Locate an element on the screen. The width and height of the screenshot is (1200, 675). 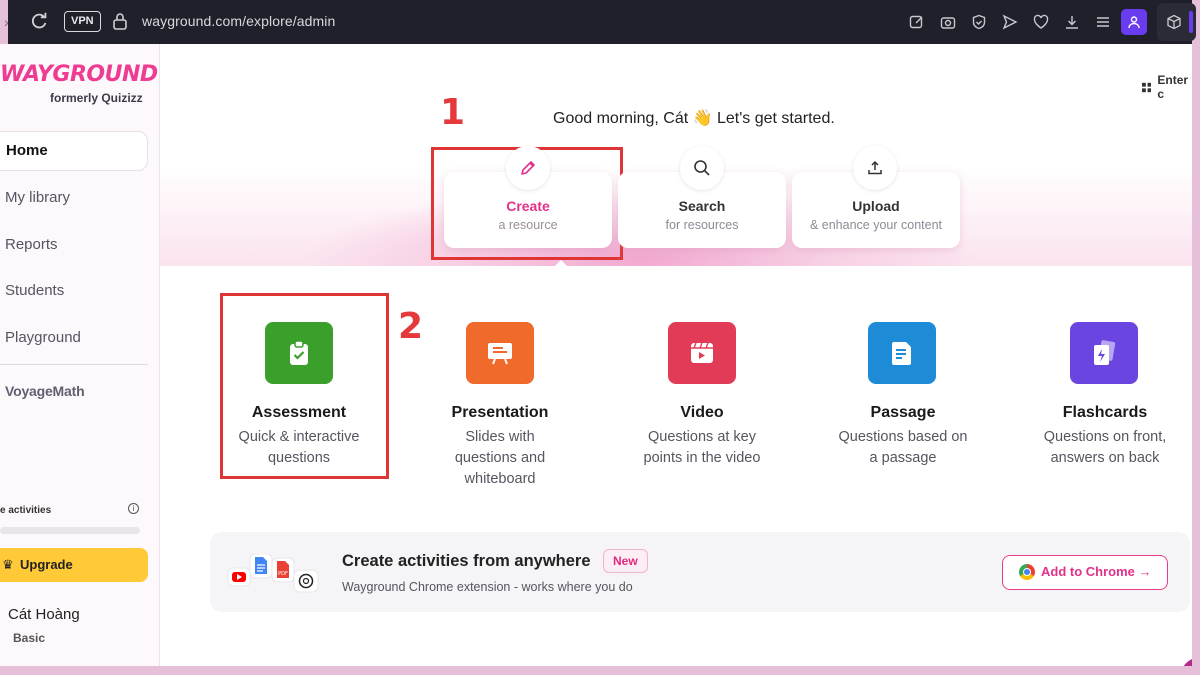
user-name: Cát Hoàng is located at coordinates (44, 614).